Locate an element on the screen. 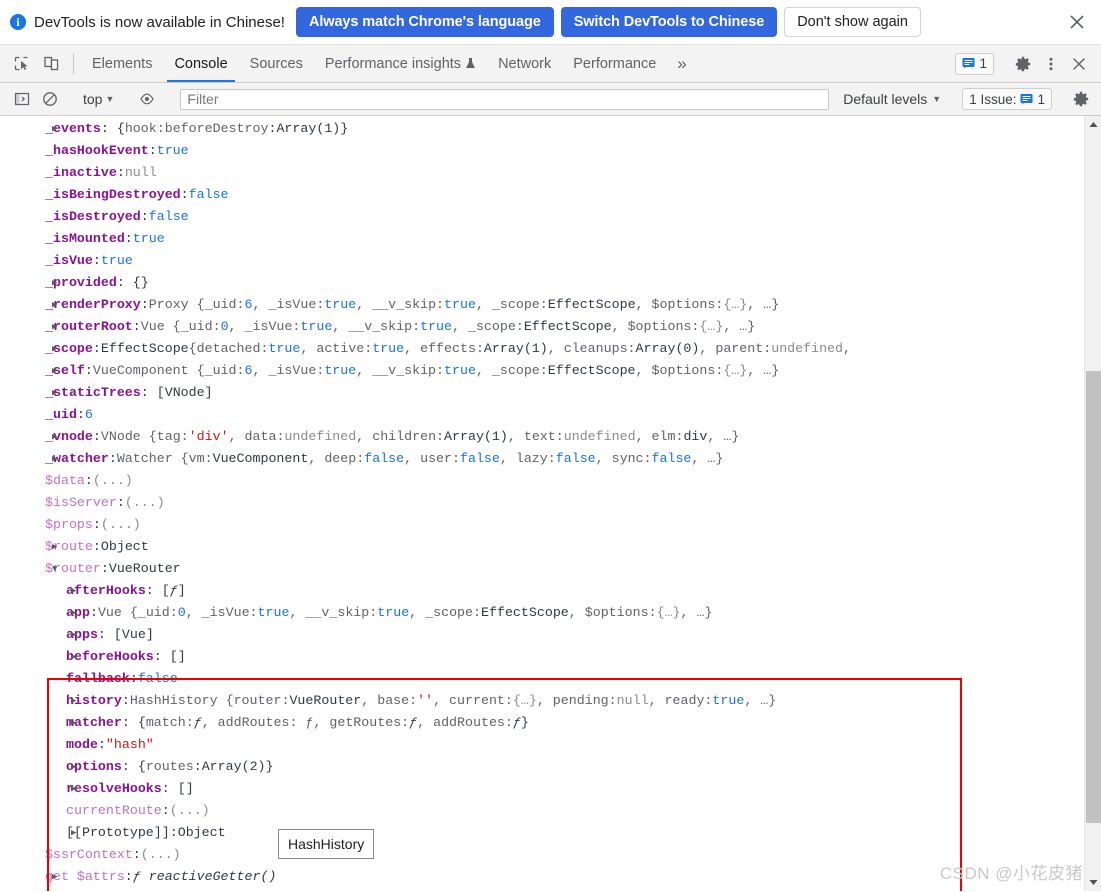 This screenshot has height=892, width=1101. property-value-segment: , is located at coordinates (847, 348).